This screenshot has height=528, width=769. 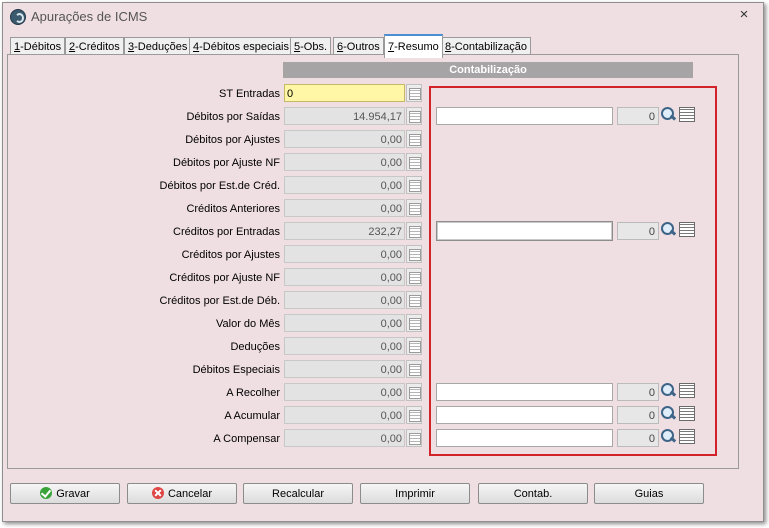 I want to click on code-field-a-recolher: 0, so click(x=638, y=392).